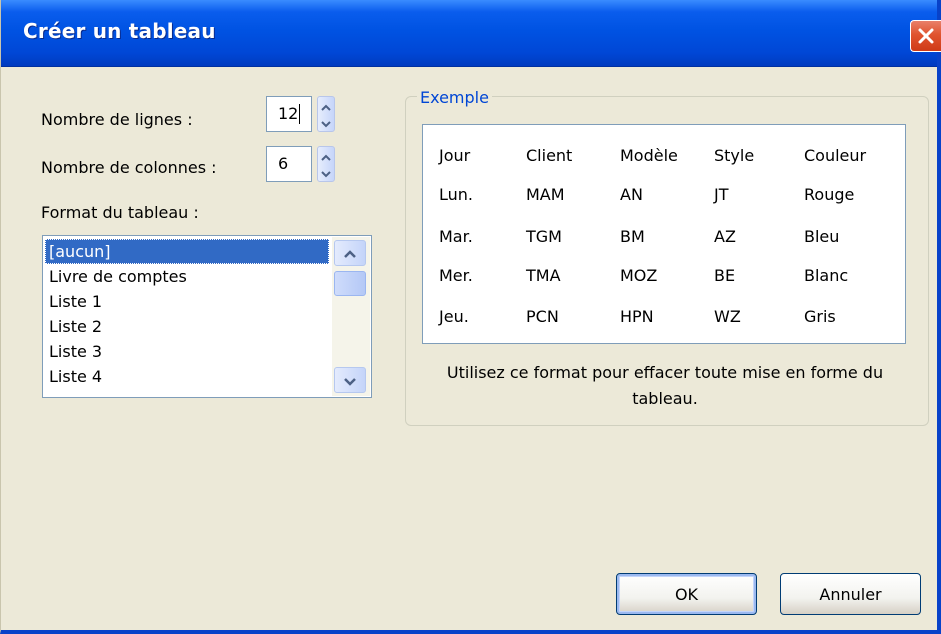 The height and width of the screenshot is (634, 941). What do you see at coordinates (637, 316) in the screenshot?
I see `table-cell: HPN` at bounding box center [637, 316].